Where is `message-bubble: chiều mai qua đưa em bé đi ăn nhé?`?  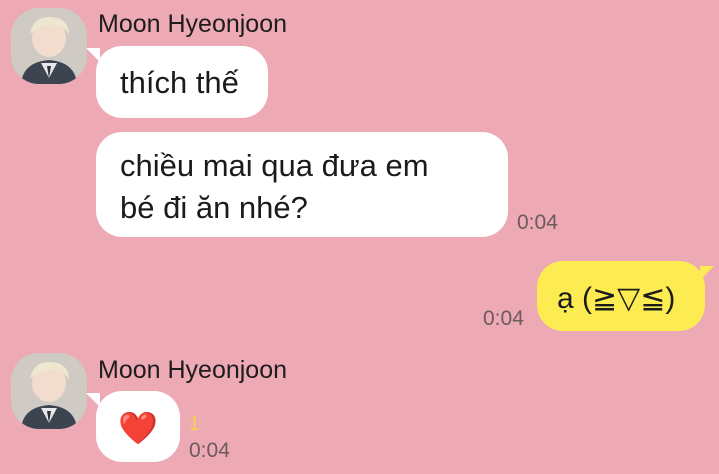
message-bubble: chiều mai qua đưa em bé đi ăn nhé? is located at coordinates (302, 184).